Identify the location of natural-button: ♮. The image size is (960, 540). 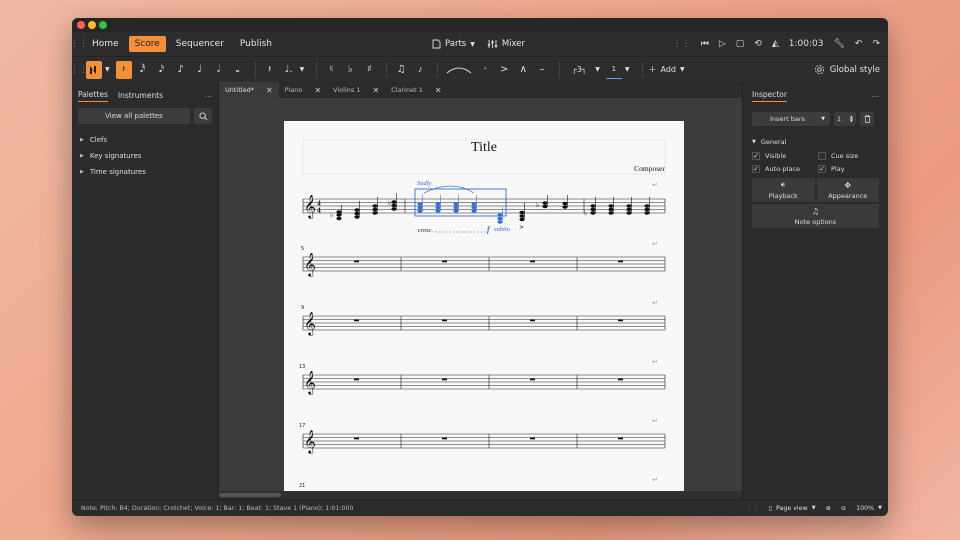
(331, 70).